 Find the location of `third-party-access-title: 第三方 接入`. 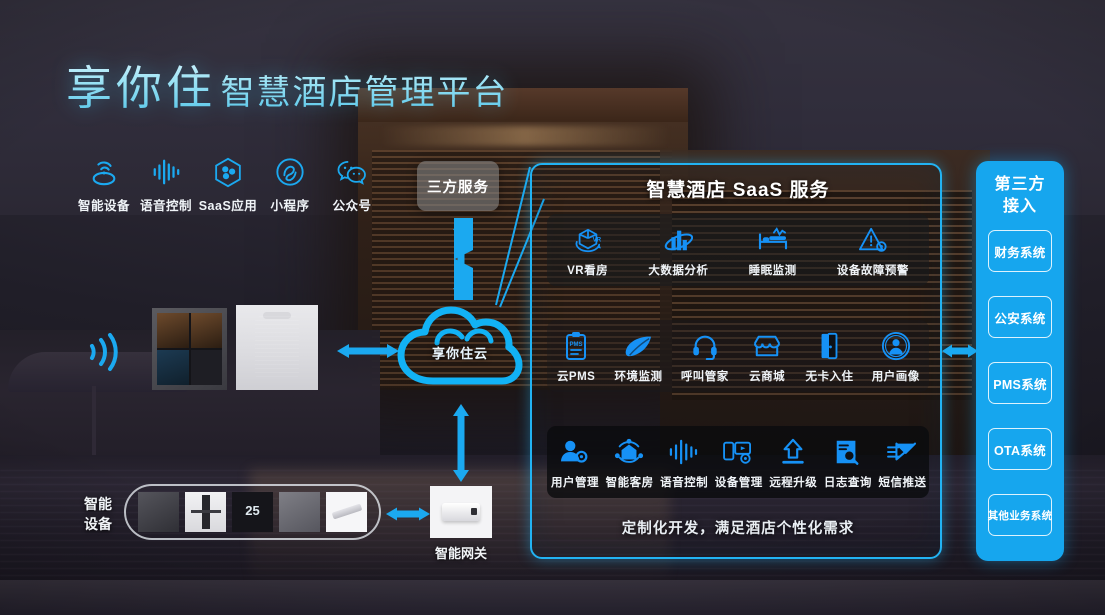

third-party-access-title: 第三方 接入 is located at coordinates (1020, 196).